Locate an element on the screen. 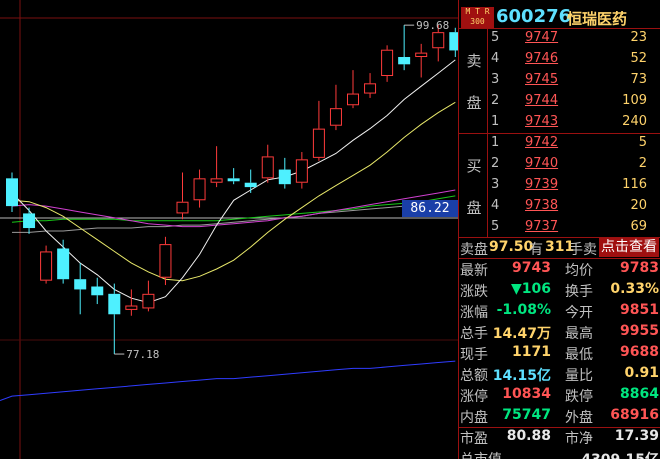 This screenshot has width=660, height=459. stat-value: 10834 is located at coordinates (526, 394).